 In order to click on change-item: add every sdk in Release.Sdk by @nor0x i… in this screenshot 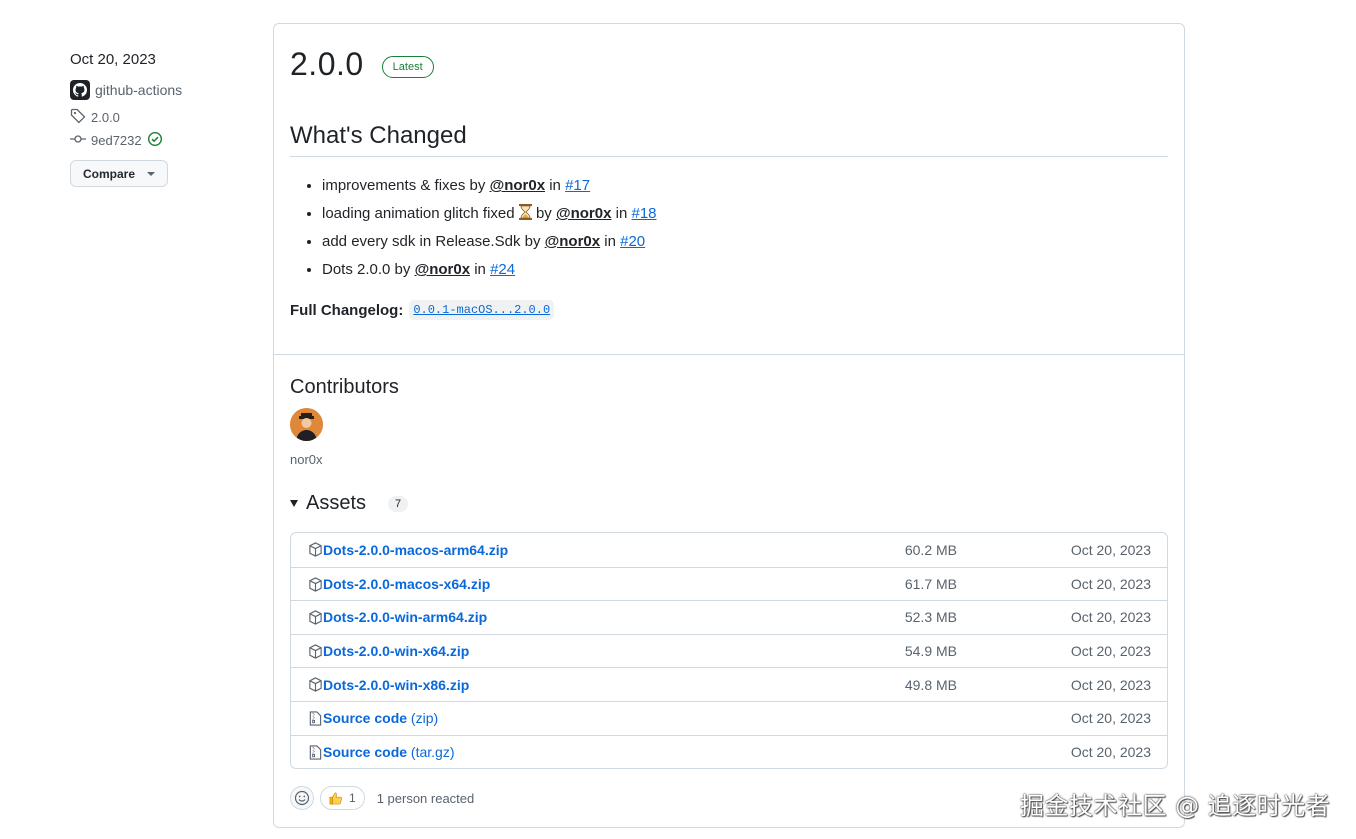, I will do `click(489, 245)`.